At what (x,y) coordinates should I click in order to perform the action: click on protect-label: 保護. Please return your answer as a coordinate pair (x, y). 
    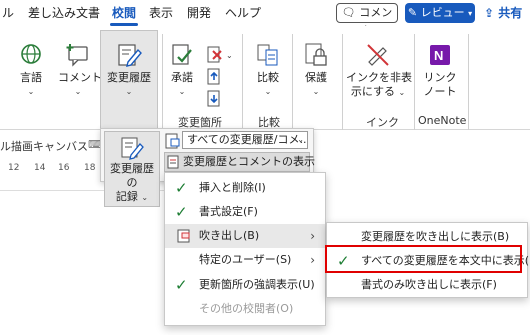
    Looking at the image, I should click on (316, 77).